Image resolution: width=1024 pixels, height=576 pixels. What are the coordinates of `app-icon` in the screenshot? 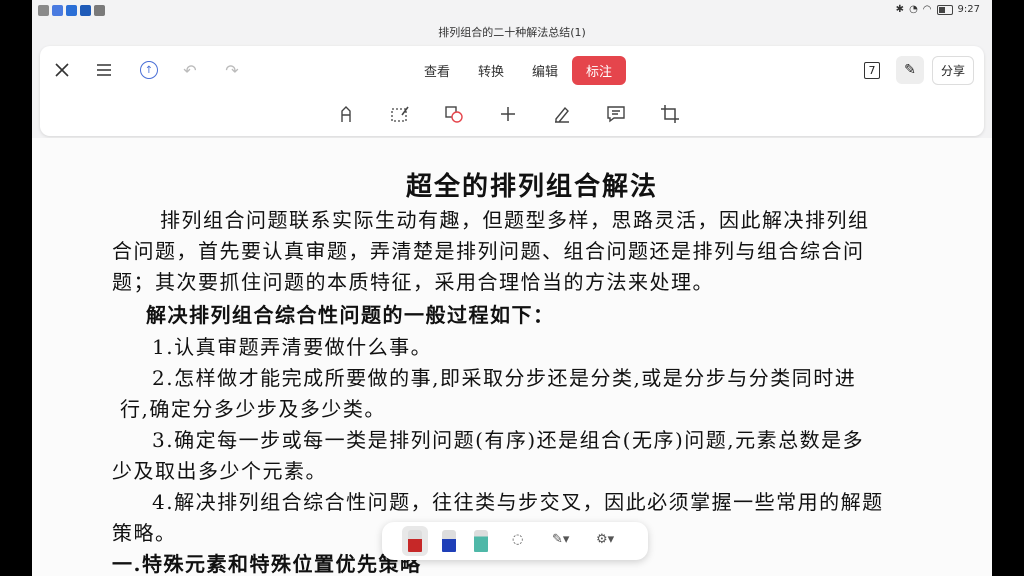 It's located at (71, 10).